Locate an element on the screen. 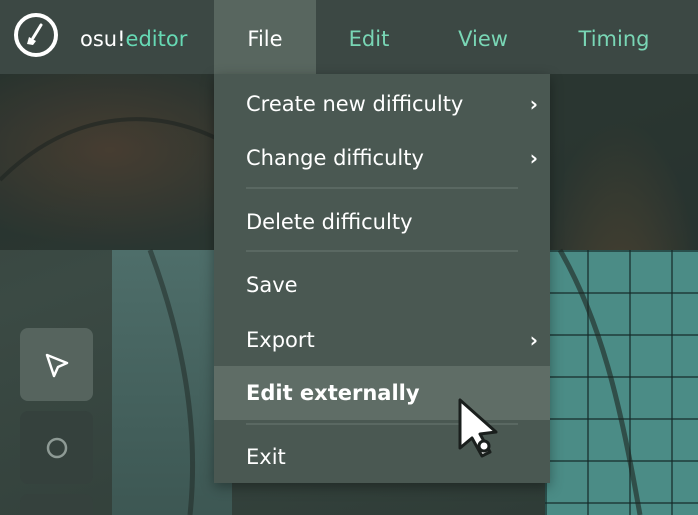 The image size is (698, 515). menu-item-change-difficulty: Change difficulty › is located at coordinates (382, 158).